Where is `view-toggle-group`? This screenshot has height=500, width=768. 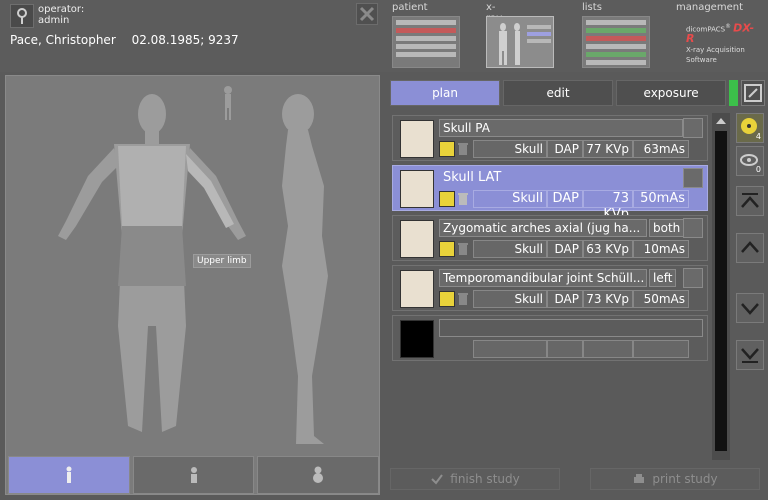 view-toggle-group is located at coordinates (194, 475).